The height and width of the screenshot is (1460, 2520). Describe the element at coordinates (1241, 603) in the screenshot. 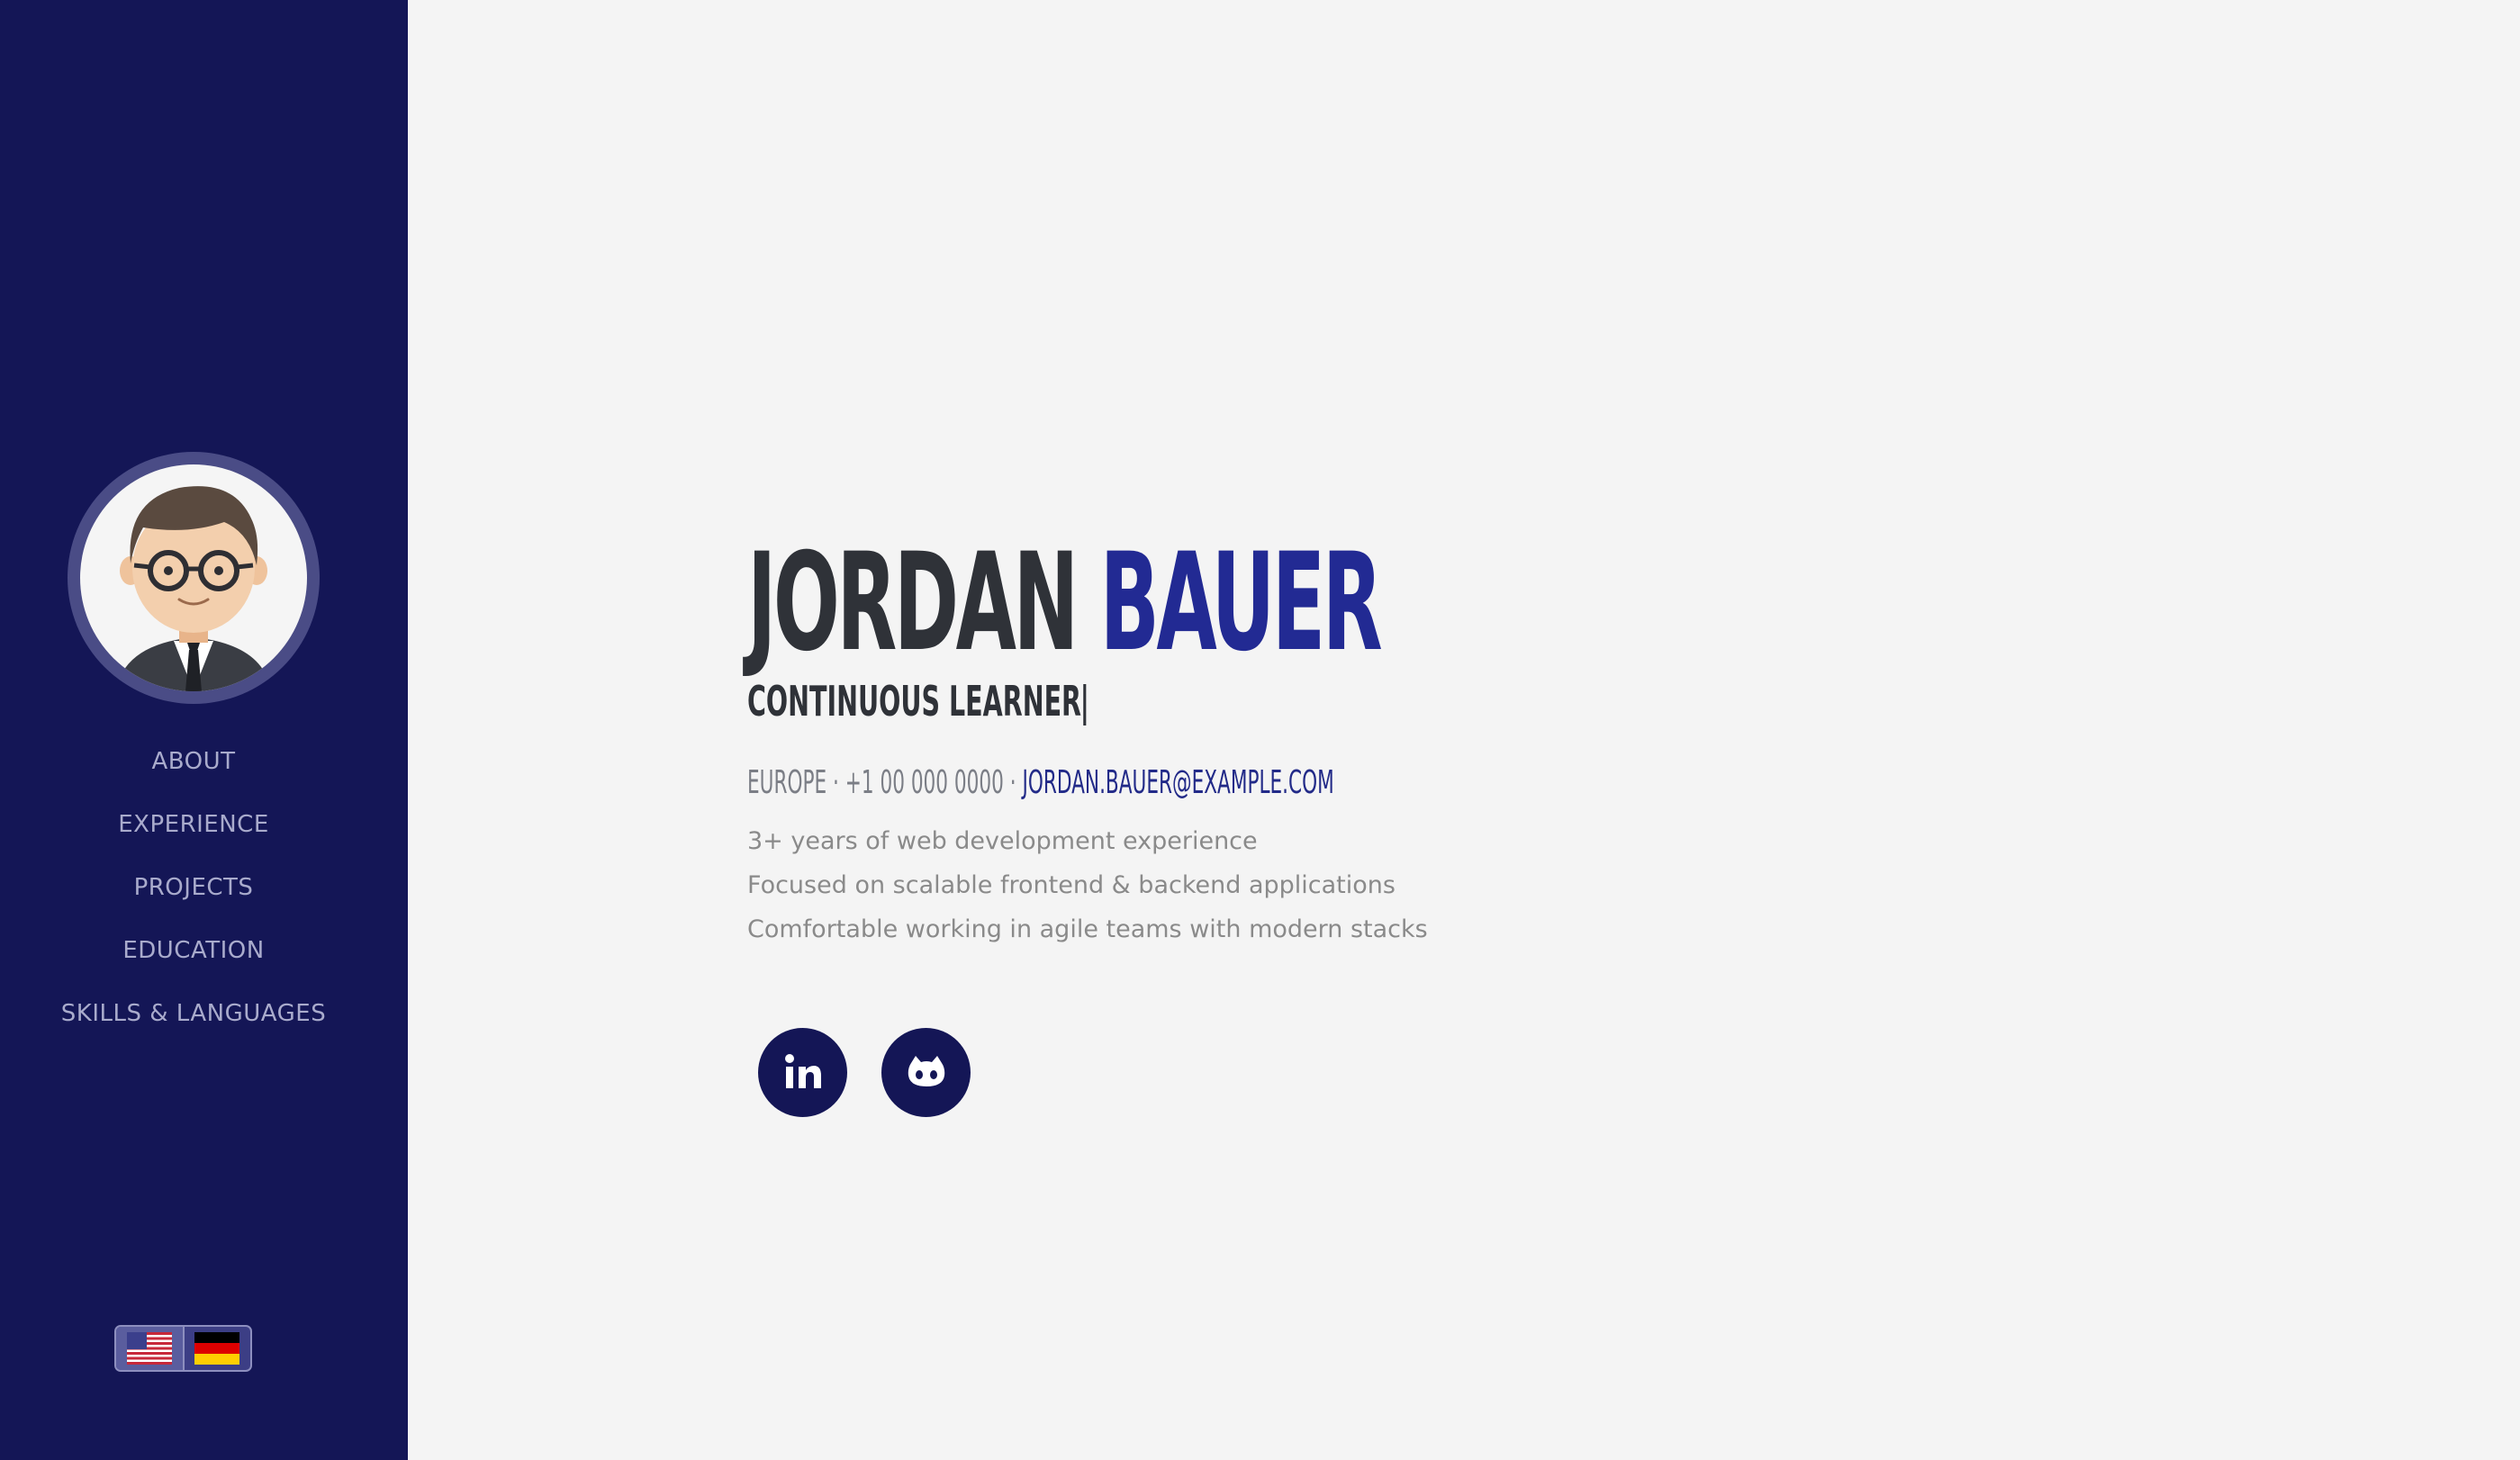

I see `last-name: BAUER` at that location.